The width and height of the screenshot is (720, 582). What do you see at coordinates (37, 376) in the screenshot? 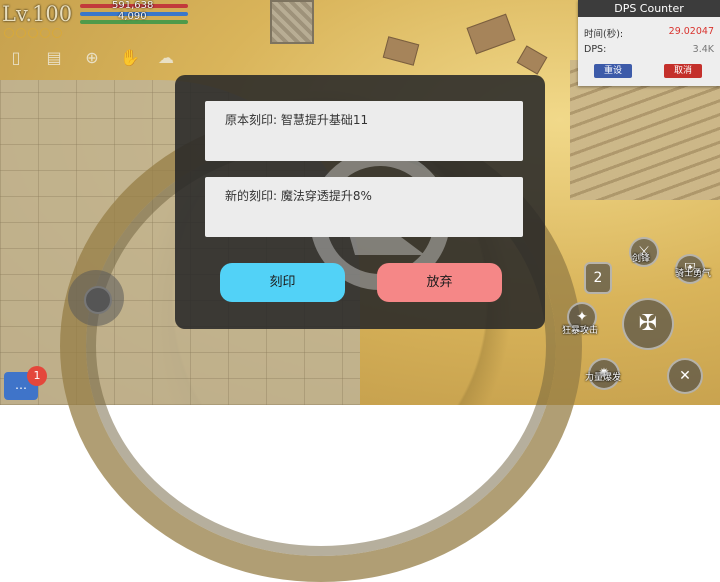
I see `chat-badge: 1` at bounding box center [37, 376].